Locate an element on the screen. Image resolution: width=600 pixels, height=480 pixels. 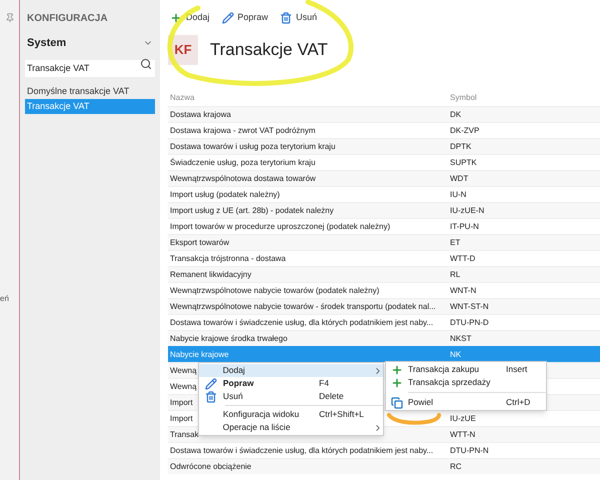
table-cell: Import usług (podatek należny) is located at coordinates (225, 194).